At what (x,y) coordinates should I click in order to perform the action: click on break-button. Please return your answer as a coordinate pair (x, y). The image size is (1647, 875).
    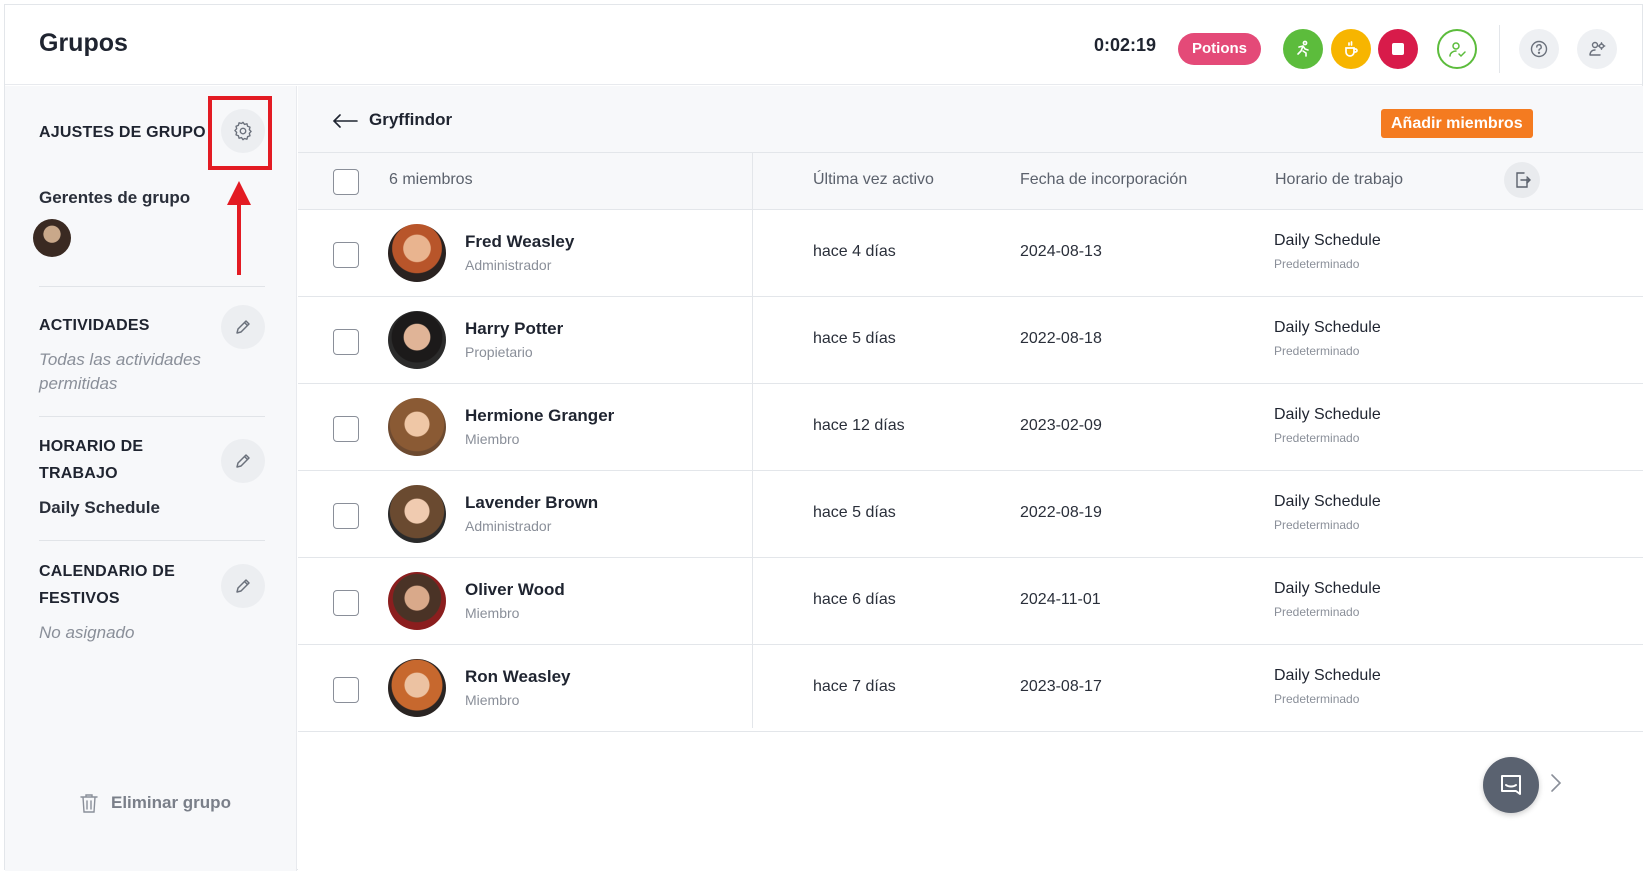
    Looking at the image, I should click on (1351, 49).